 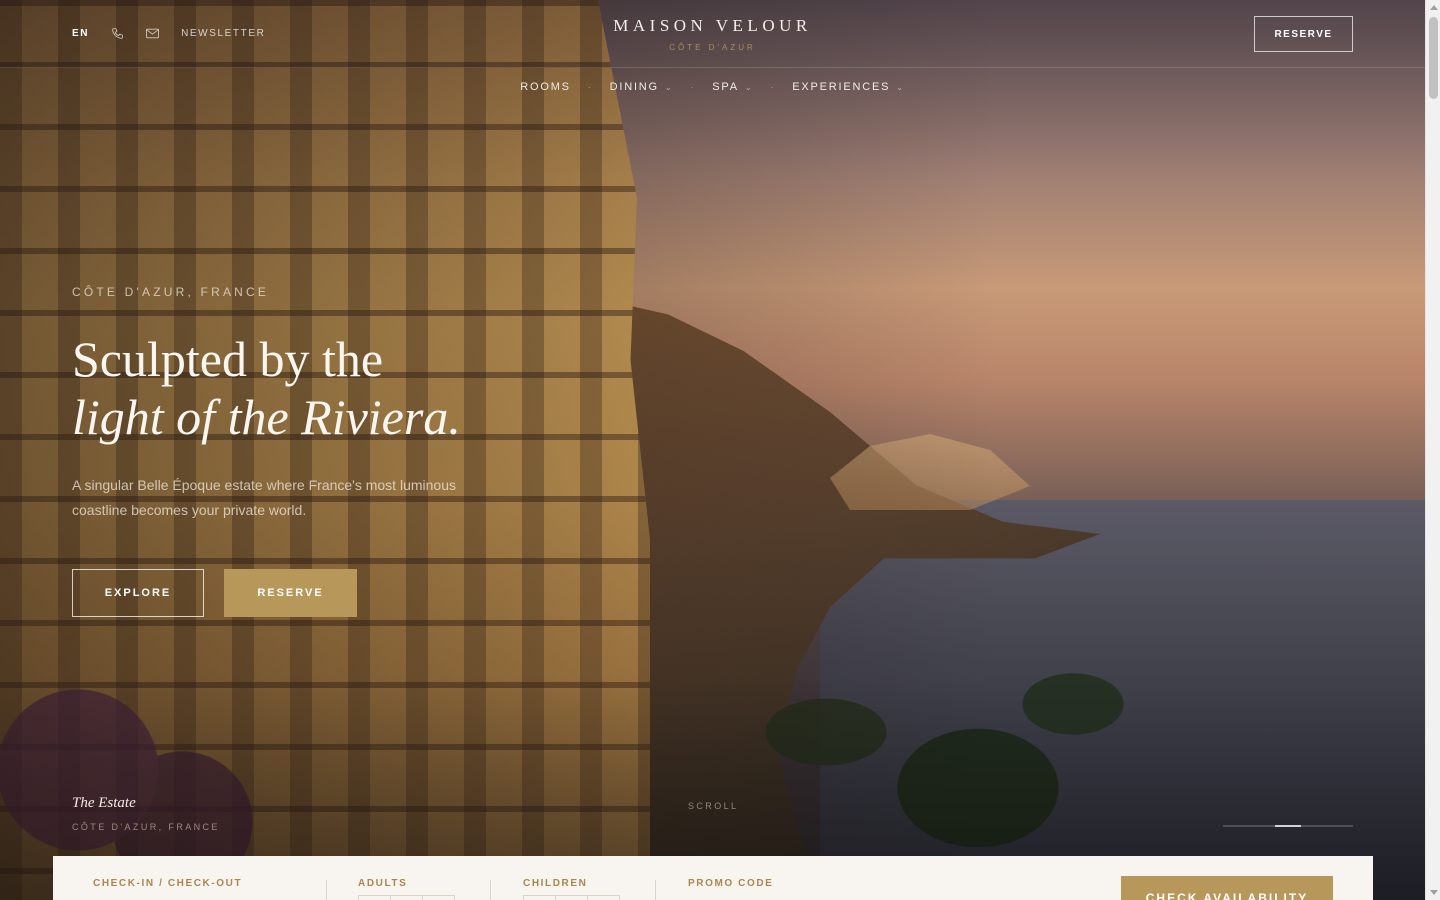 What do you see at coordinates (725, 87) in the screenshot?
I see `nav-item-label: SPA` at bounding box center [725, 87].